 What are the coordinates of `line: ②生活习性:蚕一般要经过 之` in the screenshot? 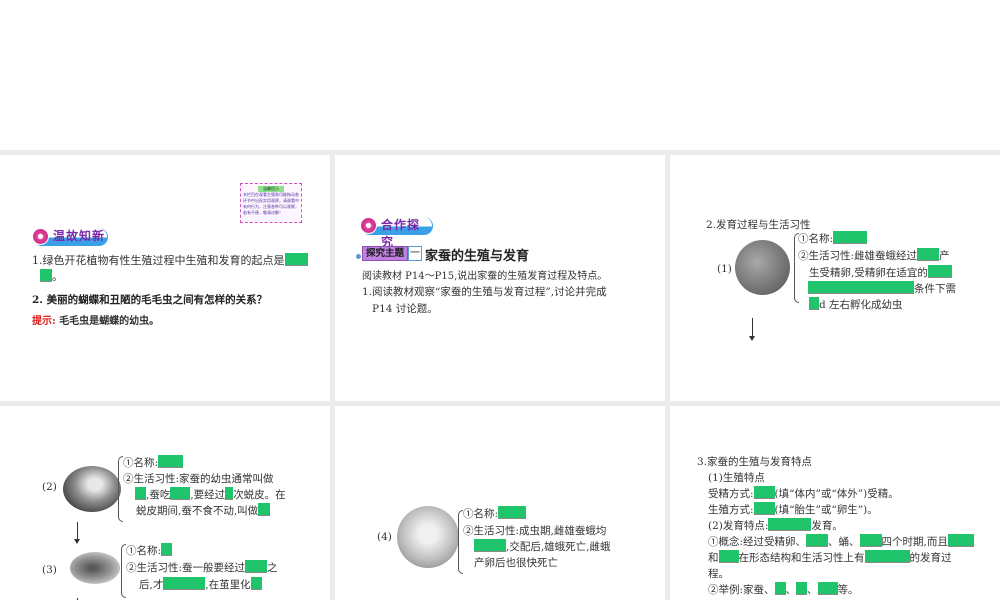 It's located at (202, 567).